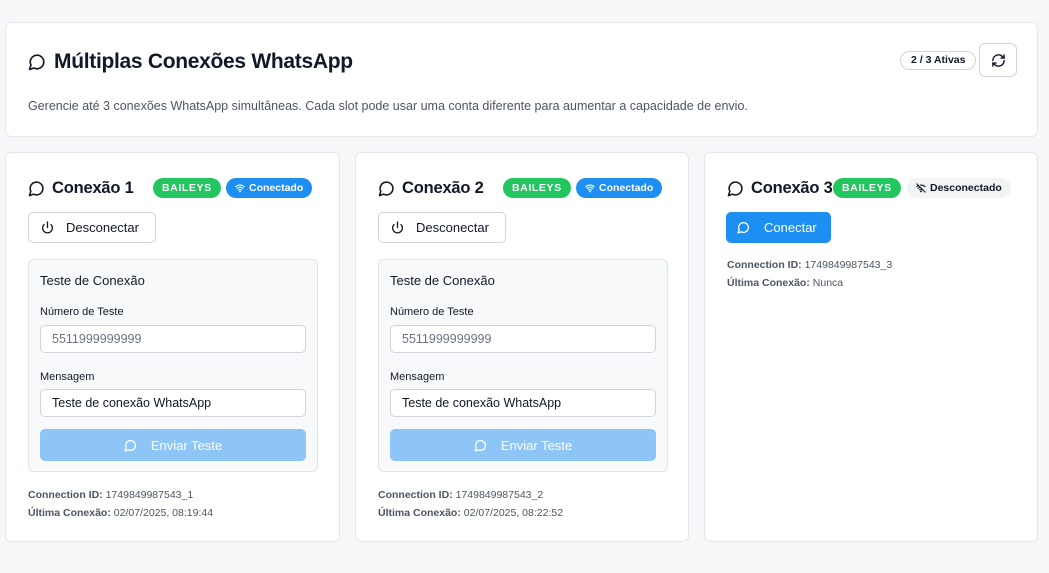 The image size is (1049, 573). I want to click on connection-title-text: Conexão 3, so click(792, 188).